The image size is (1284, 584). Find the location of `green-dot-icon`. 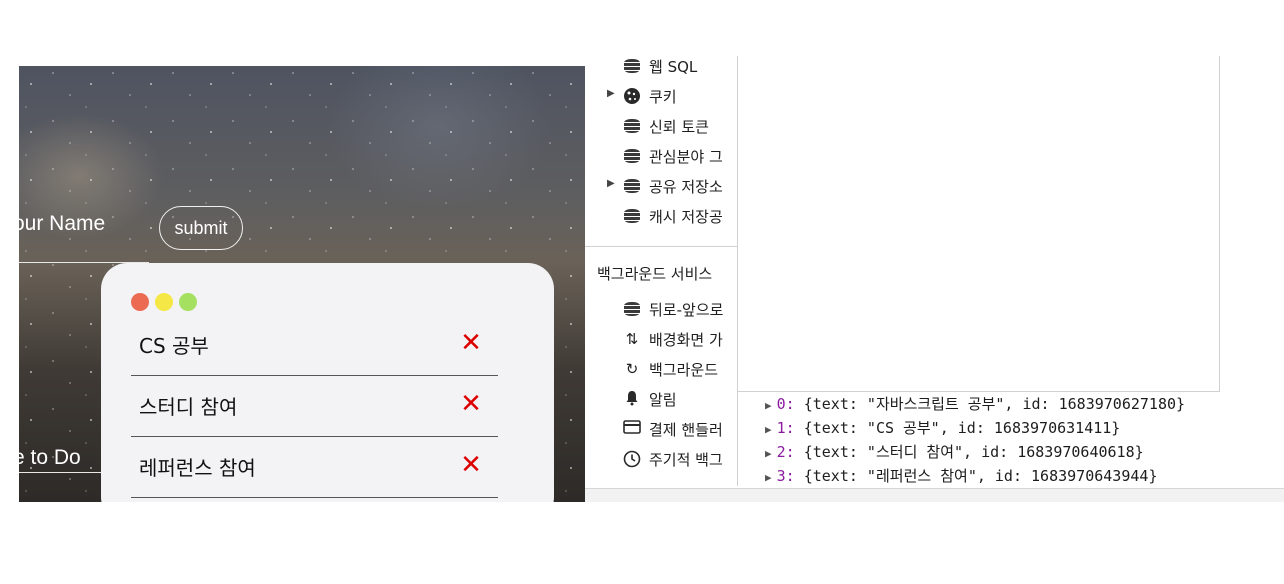

green-dot-icon is located at coordinates (188, 302).